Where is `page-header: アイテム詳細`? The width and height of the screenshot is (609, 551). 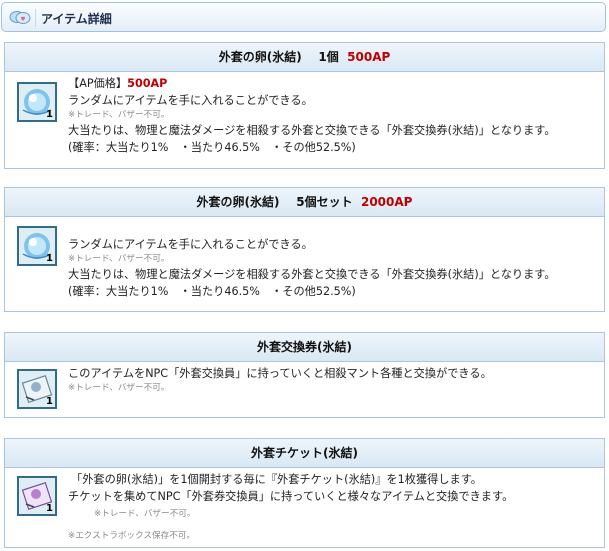
page-header: アイテム詳細 is located at coordinates (303, 17).